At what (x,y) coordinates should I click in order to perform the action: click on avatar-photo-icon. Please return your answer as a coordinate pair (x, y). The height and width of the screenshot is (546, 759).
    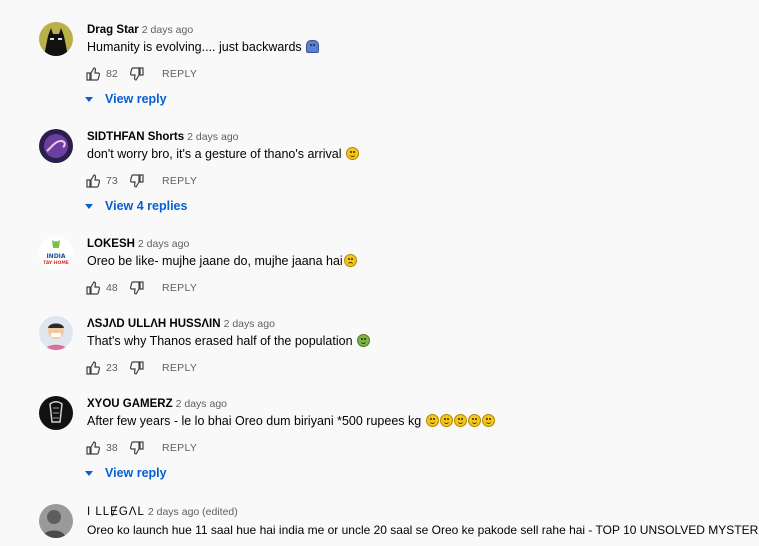
    Looking at the image, I should click on (56, 521).